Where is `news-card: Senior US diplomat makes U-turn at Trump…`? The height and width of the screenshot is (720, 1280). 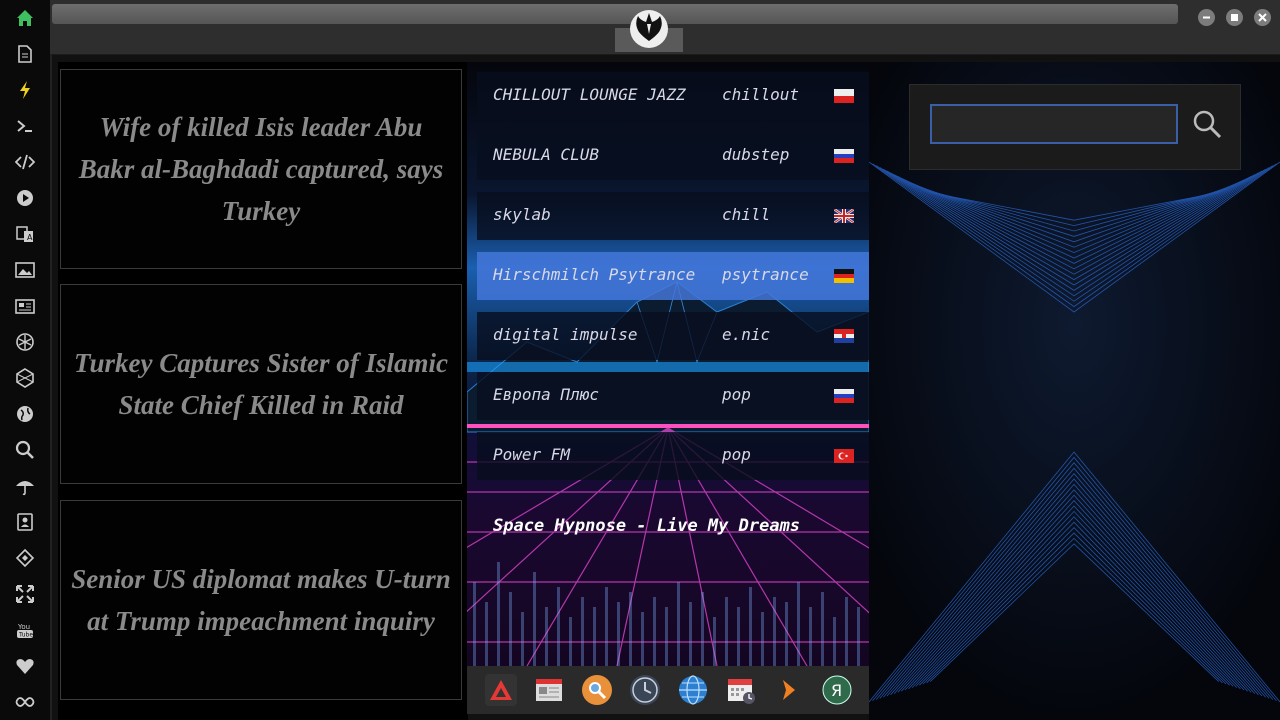 news-card: Senior US diplomat makes U-turn at Trump… is located at coordinates (261, 600).